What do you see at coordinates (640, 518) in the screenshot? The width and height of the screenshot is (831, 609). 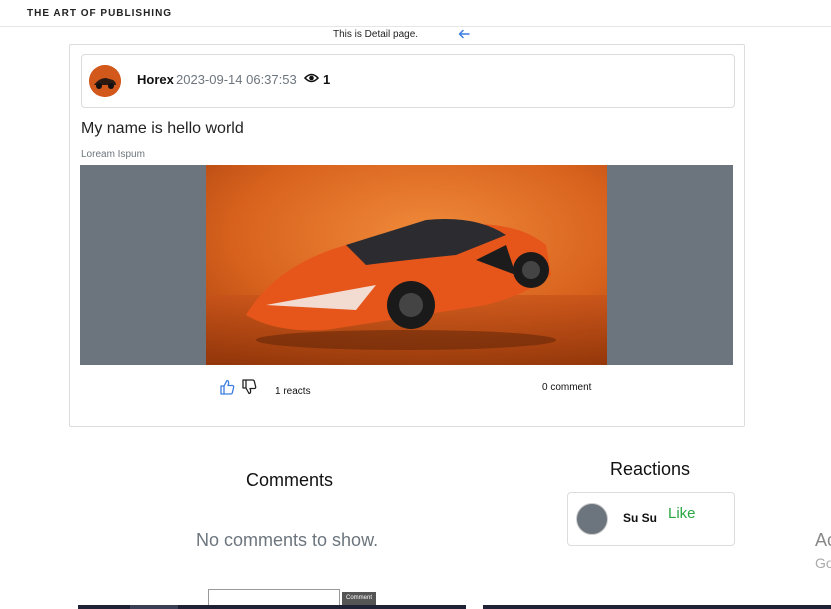 I see `reaction-user-name: Su Su` at bounding box center [640, 518].